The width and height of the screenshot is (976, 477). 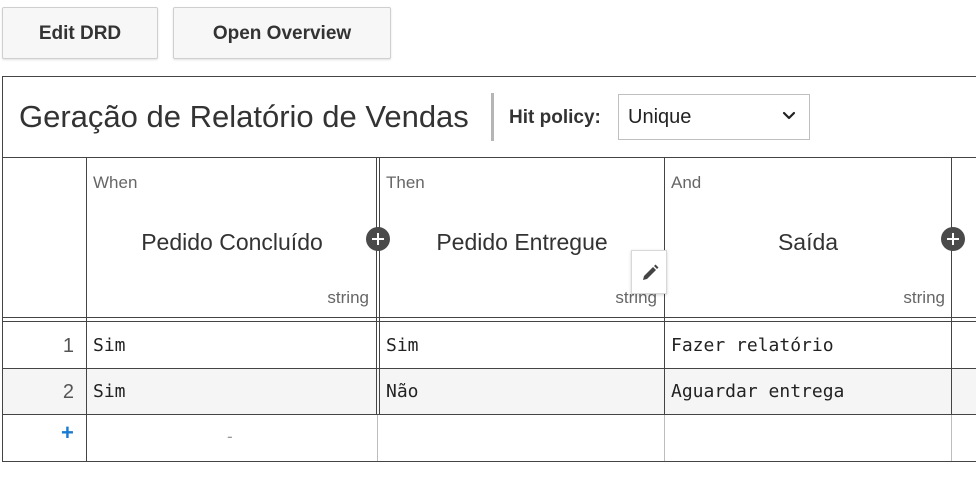 What do you see at coordinates (244, 117) in the screenshot?
I see `table-title: Geração de Relatório de Vendas` at bounding box center [244, 117].